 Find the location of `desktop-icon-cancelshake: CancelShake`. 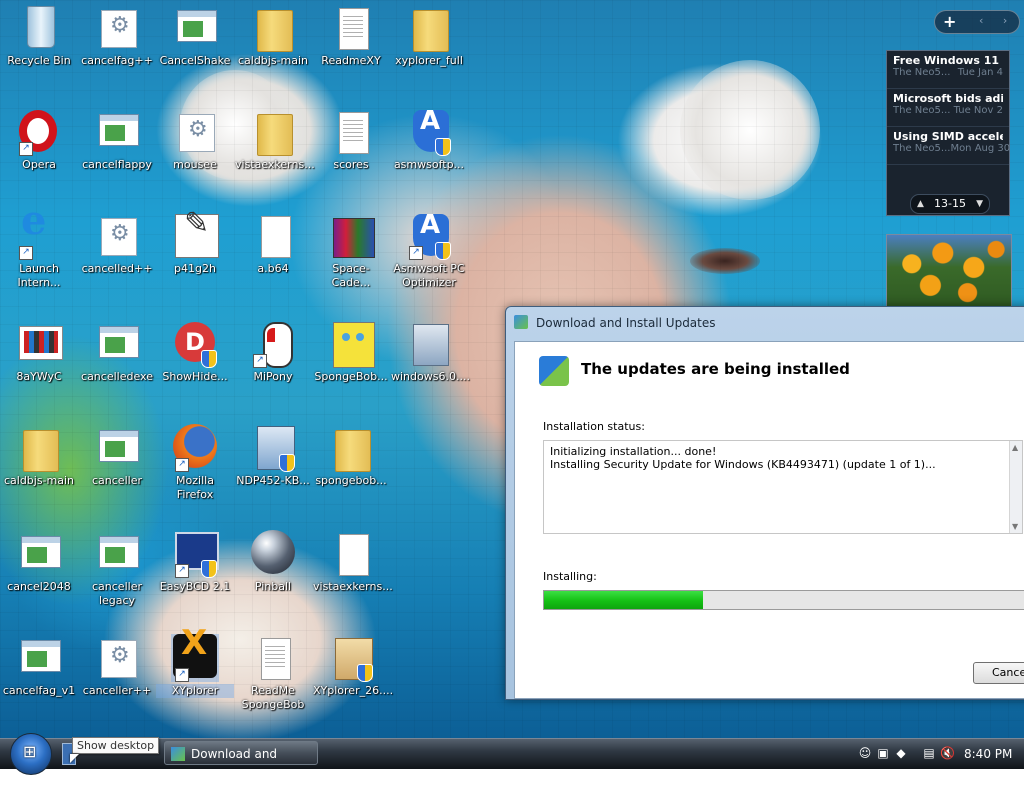

desktop-icon-cancelshake: CancelShake is located at coordinates (195, 36).